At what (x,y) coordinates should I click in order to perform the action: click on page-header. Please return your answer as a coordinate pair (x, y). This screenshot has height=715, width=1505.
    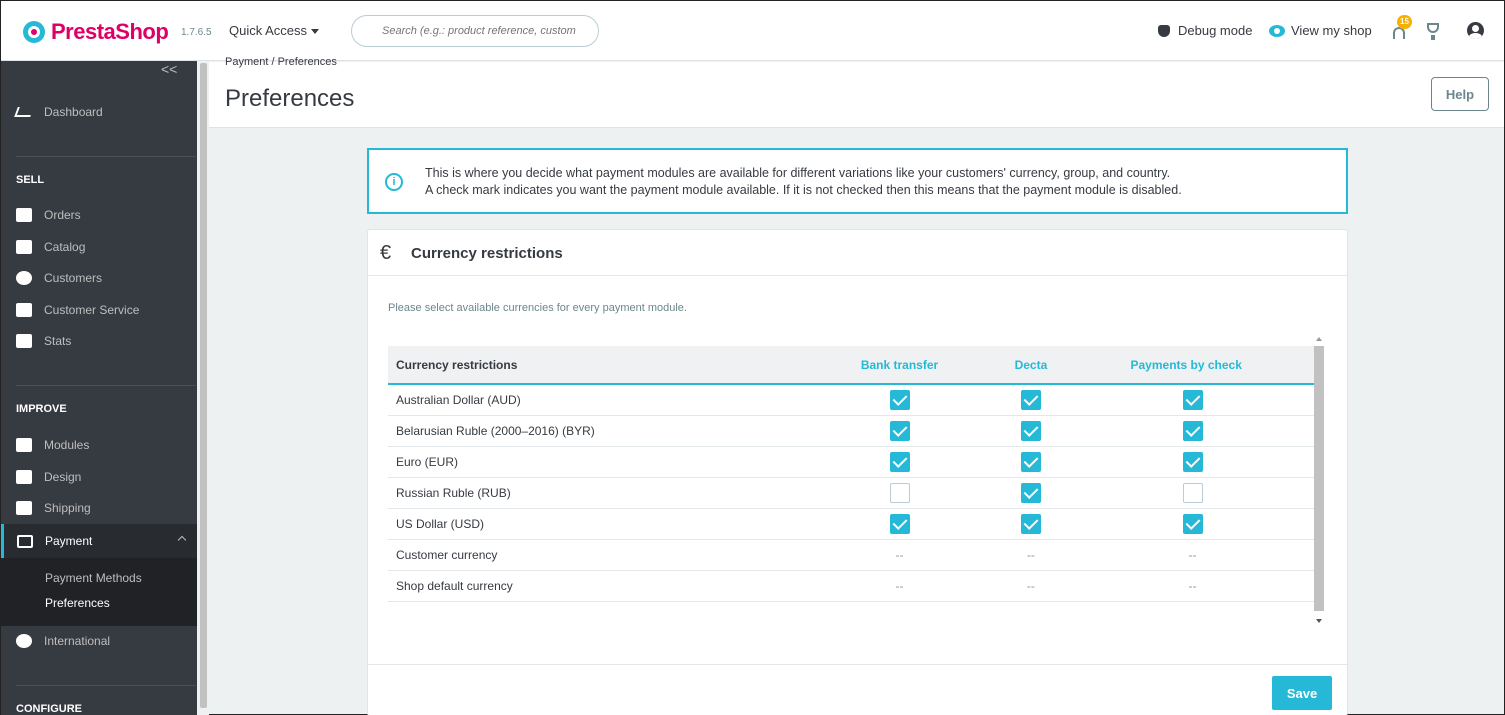
    Looking at the image, I should click on (856, 95).